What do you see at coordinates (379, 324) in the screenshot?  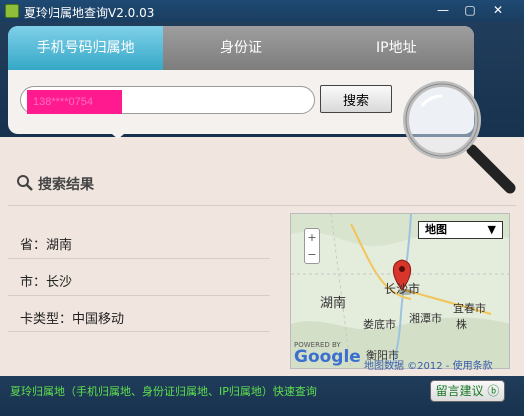 I see `map-label-loudi: 娄底市` at bounding box center [379, 324].